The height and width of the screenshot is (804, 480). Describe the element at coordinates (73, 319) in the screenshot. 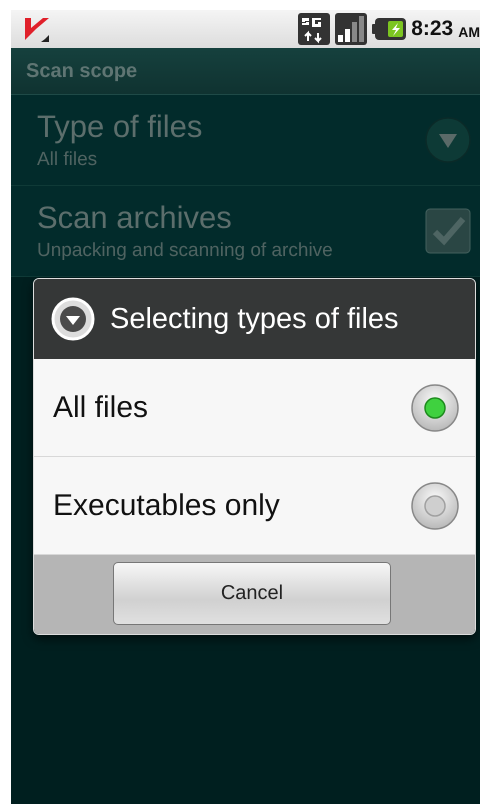

I see `dropdown-circle-icon` at that location.